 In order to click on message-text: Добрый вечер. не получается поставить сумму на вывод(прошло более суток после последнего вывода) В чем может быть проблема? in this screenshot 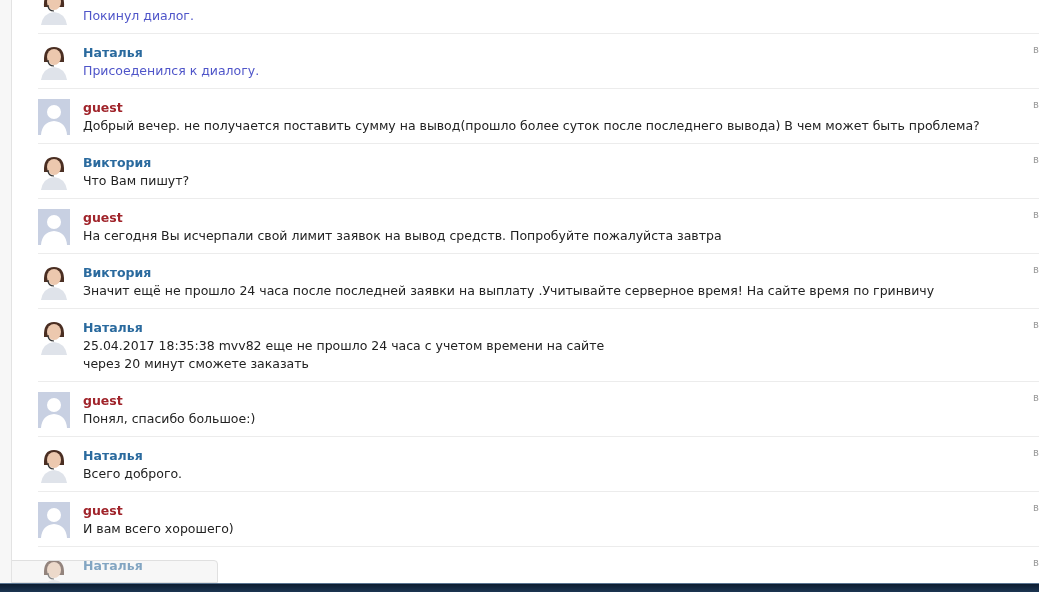, I will do `click(531, 126)`.